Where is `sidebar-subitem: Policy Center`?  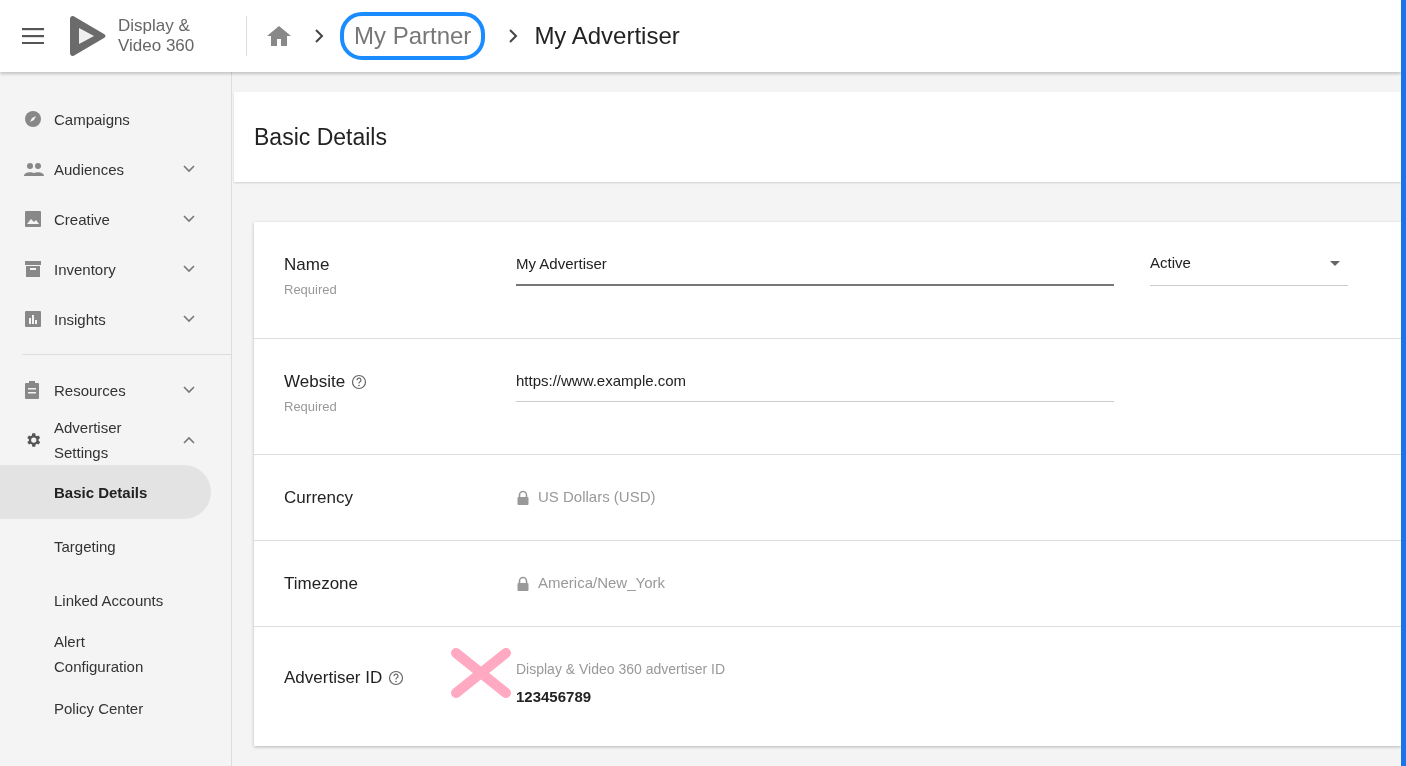 sidebar-subitem: Policy Center is located at coordinates (105, 708).